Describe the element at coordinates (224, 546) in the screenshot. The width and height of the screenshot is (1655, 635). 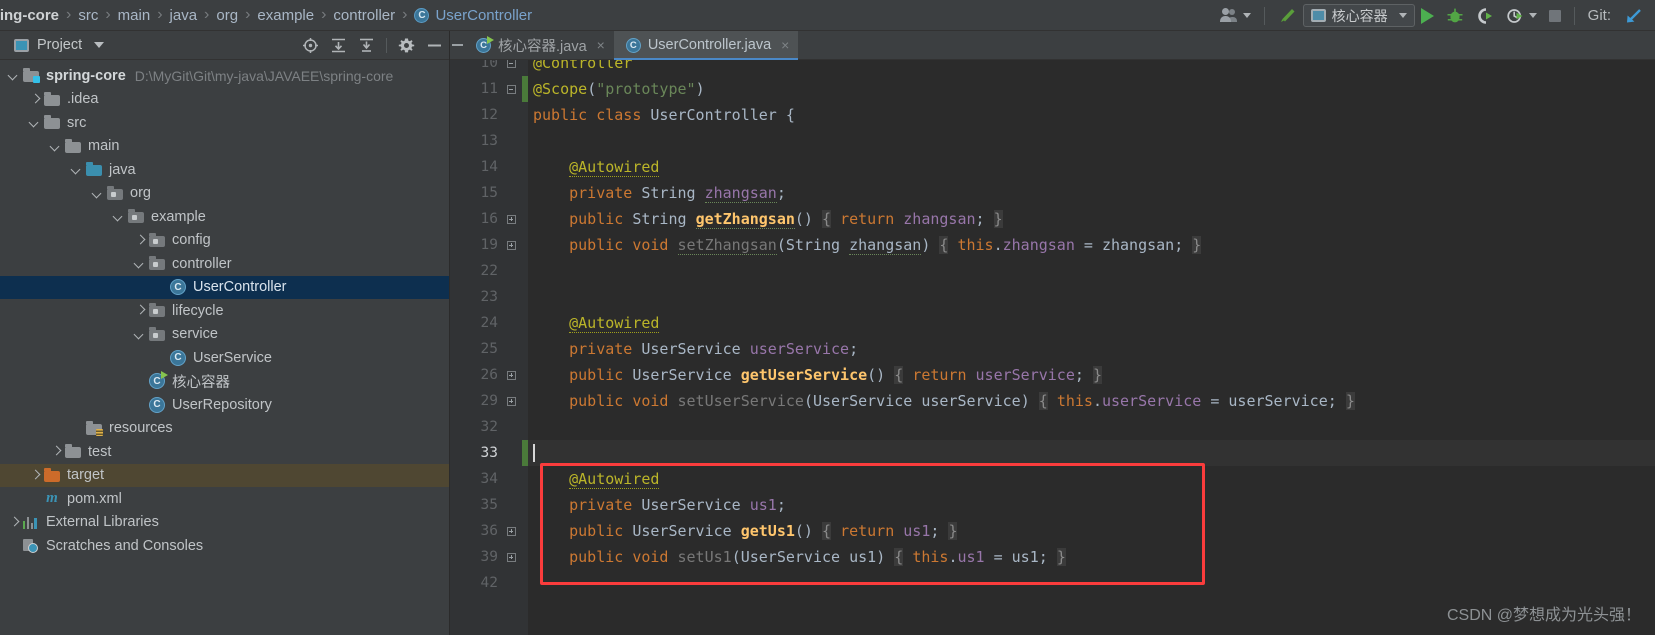
I see `tree-node-scratches-and-consoles: Scratches and Consoles` at that location.